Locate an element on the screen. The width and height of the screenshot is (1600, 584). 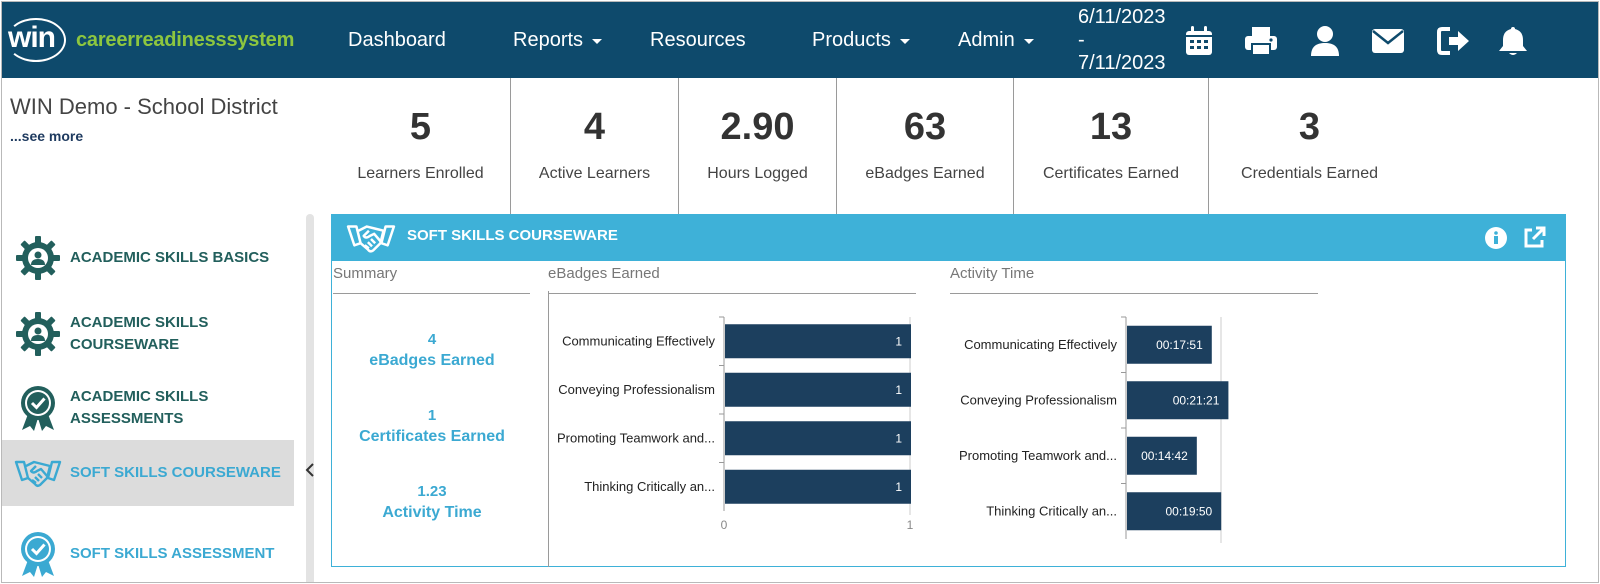
mail-icon is located at coordinates (1388, 41).